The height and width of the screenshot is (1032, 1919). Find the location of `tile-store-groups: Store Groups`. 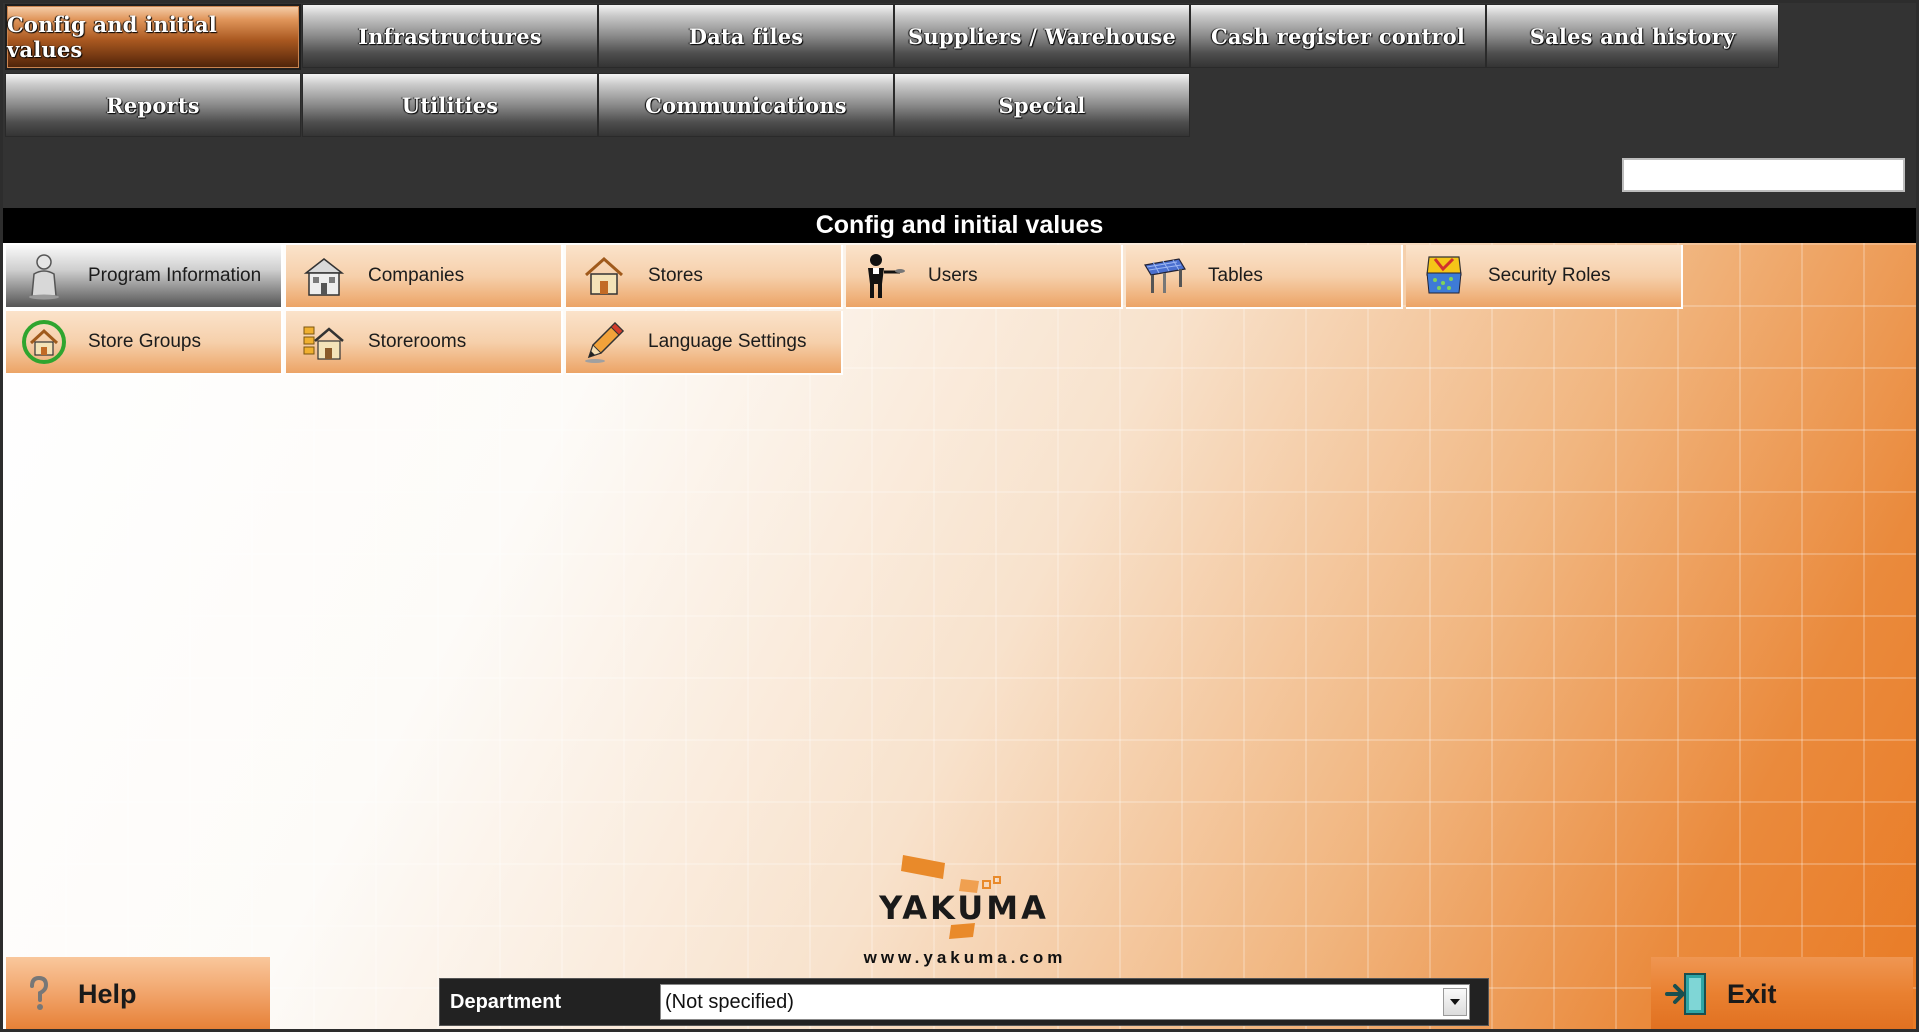

tile-store-groups: Store Groups is located at coordinates (144, 343).